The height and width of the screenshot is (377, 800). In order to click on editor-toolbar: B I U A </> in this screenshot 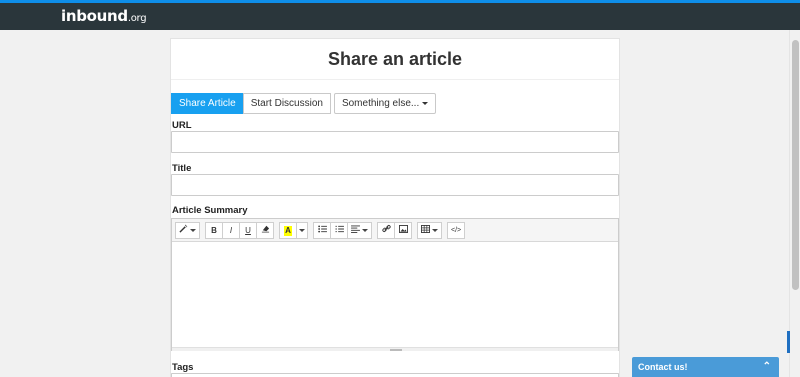, I will do `click(395, 230)`.